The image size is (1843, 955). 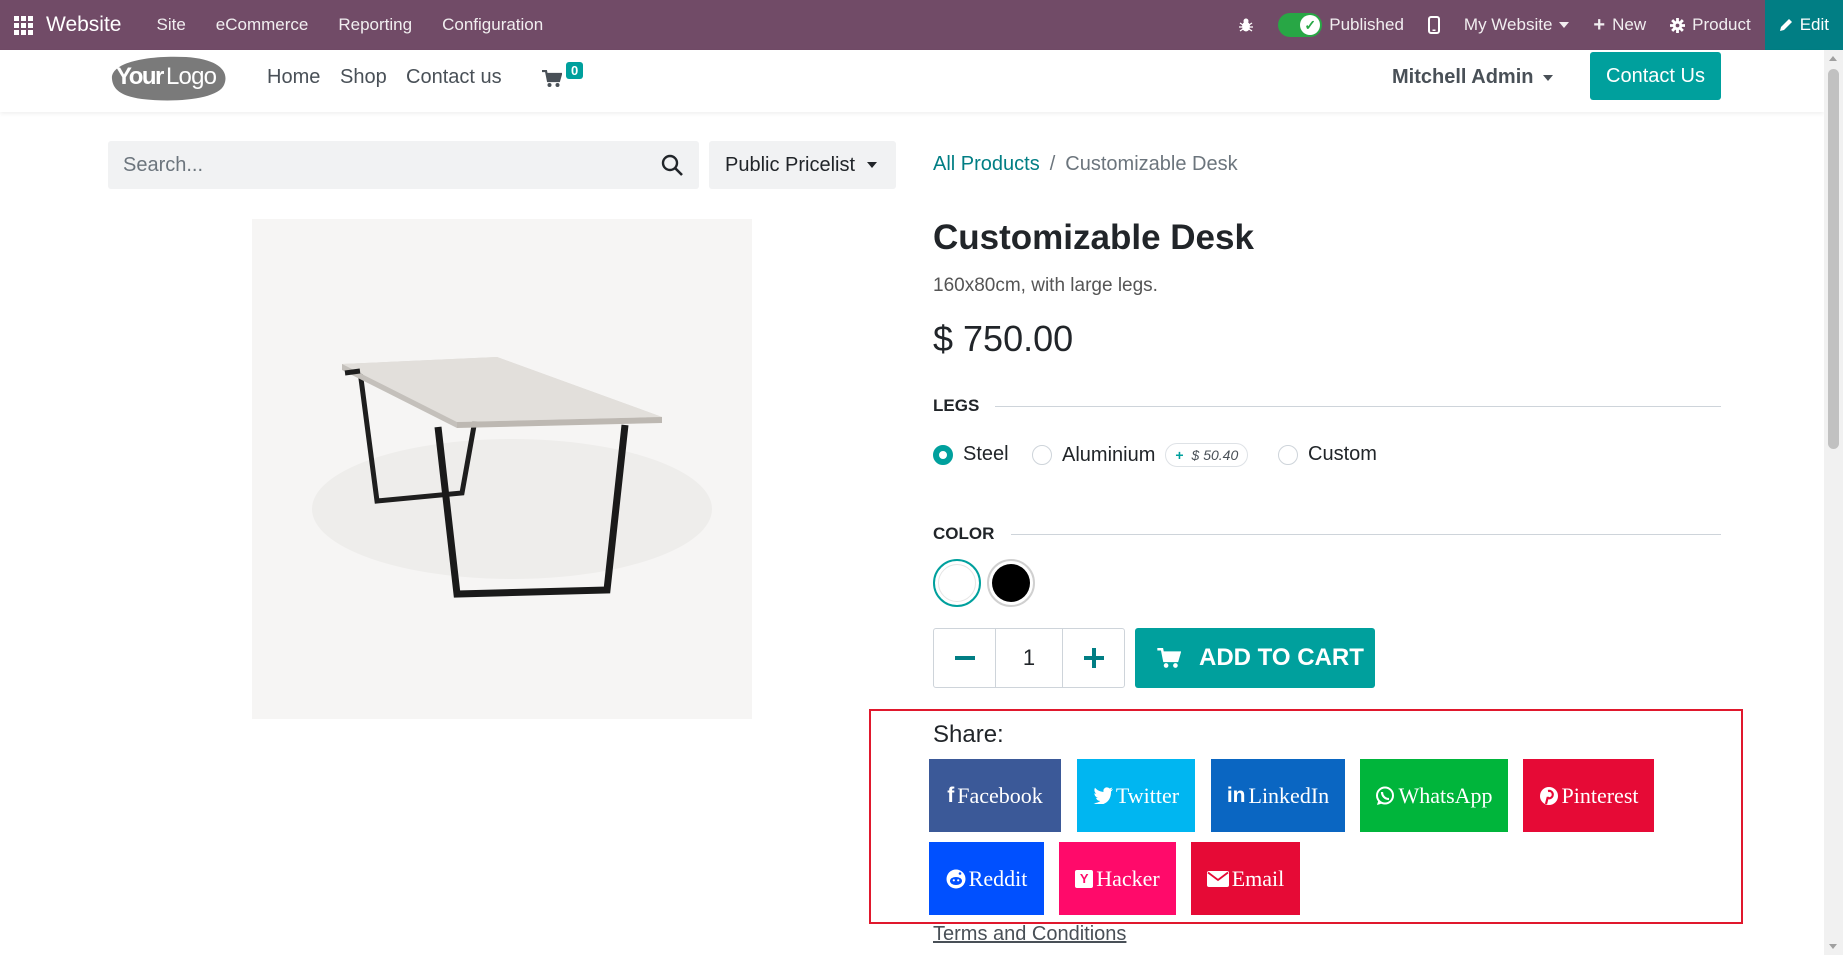 What do you see at coordinates (1548, 795) in the screenshot?
I see `pinterest-icon` at bounding box center [1548, 795].